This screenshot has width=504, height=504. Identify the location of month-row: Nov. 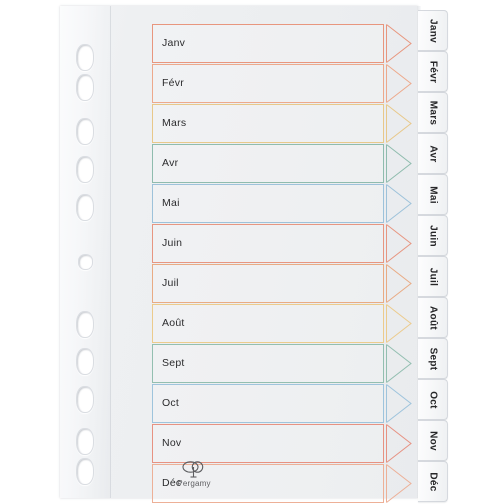
(285, 443).